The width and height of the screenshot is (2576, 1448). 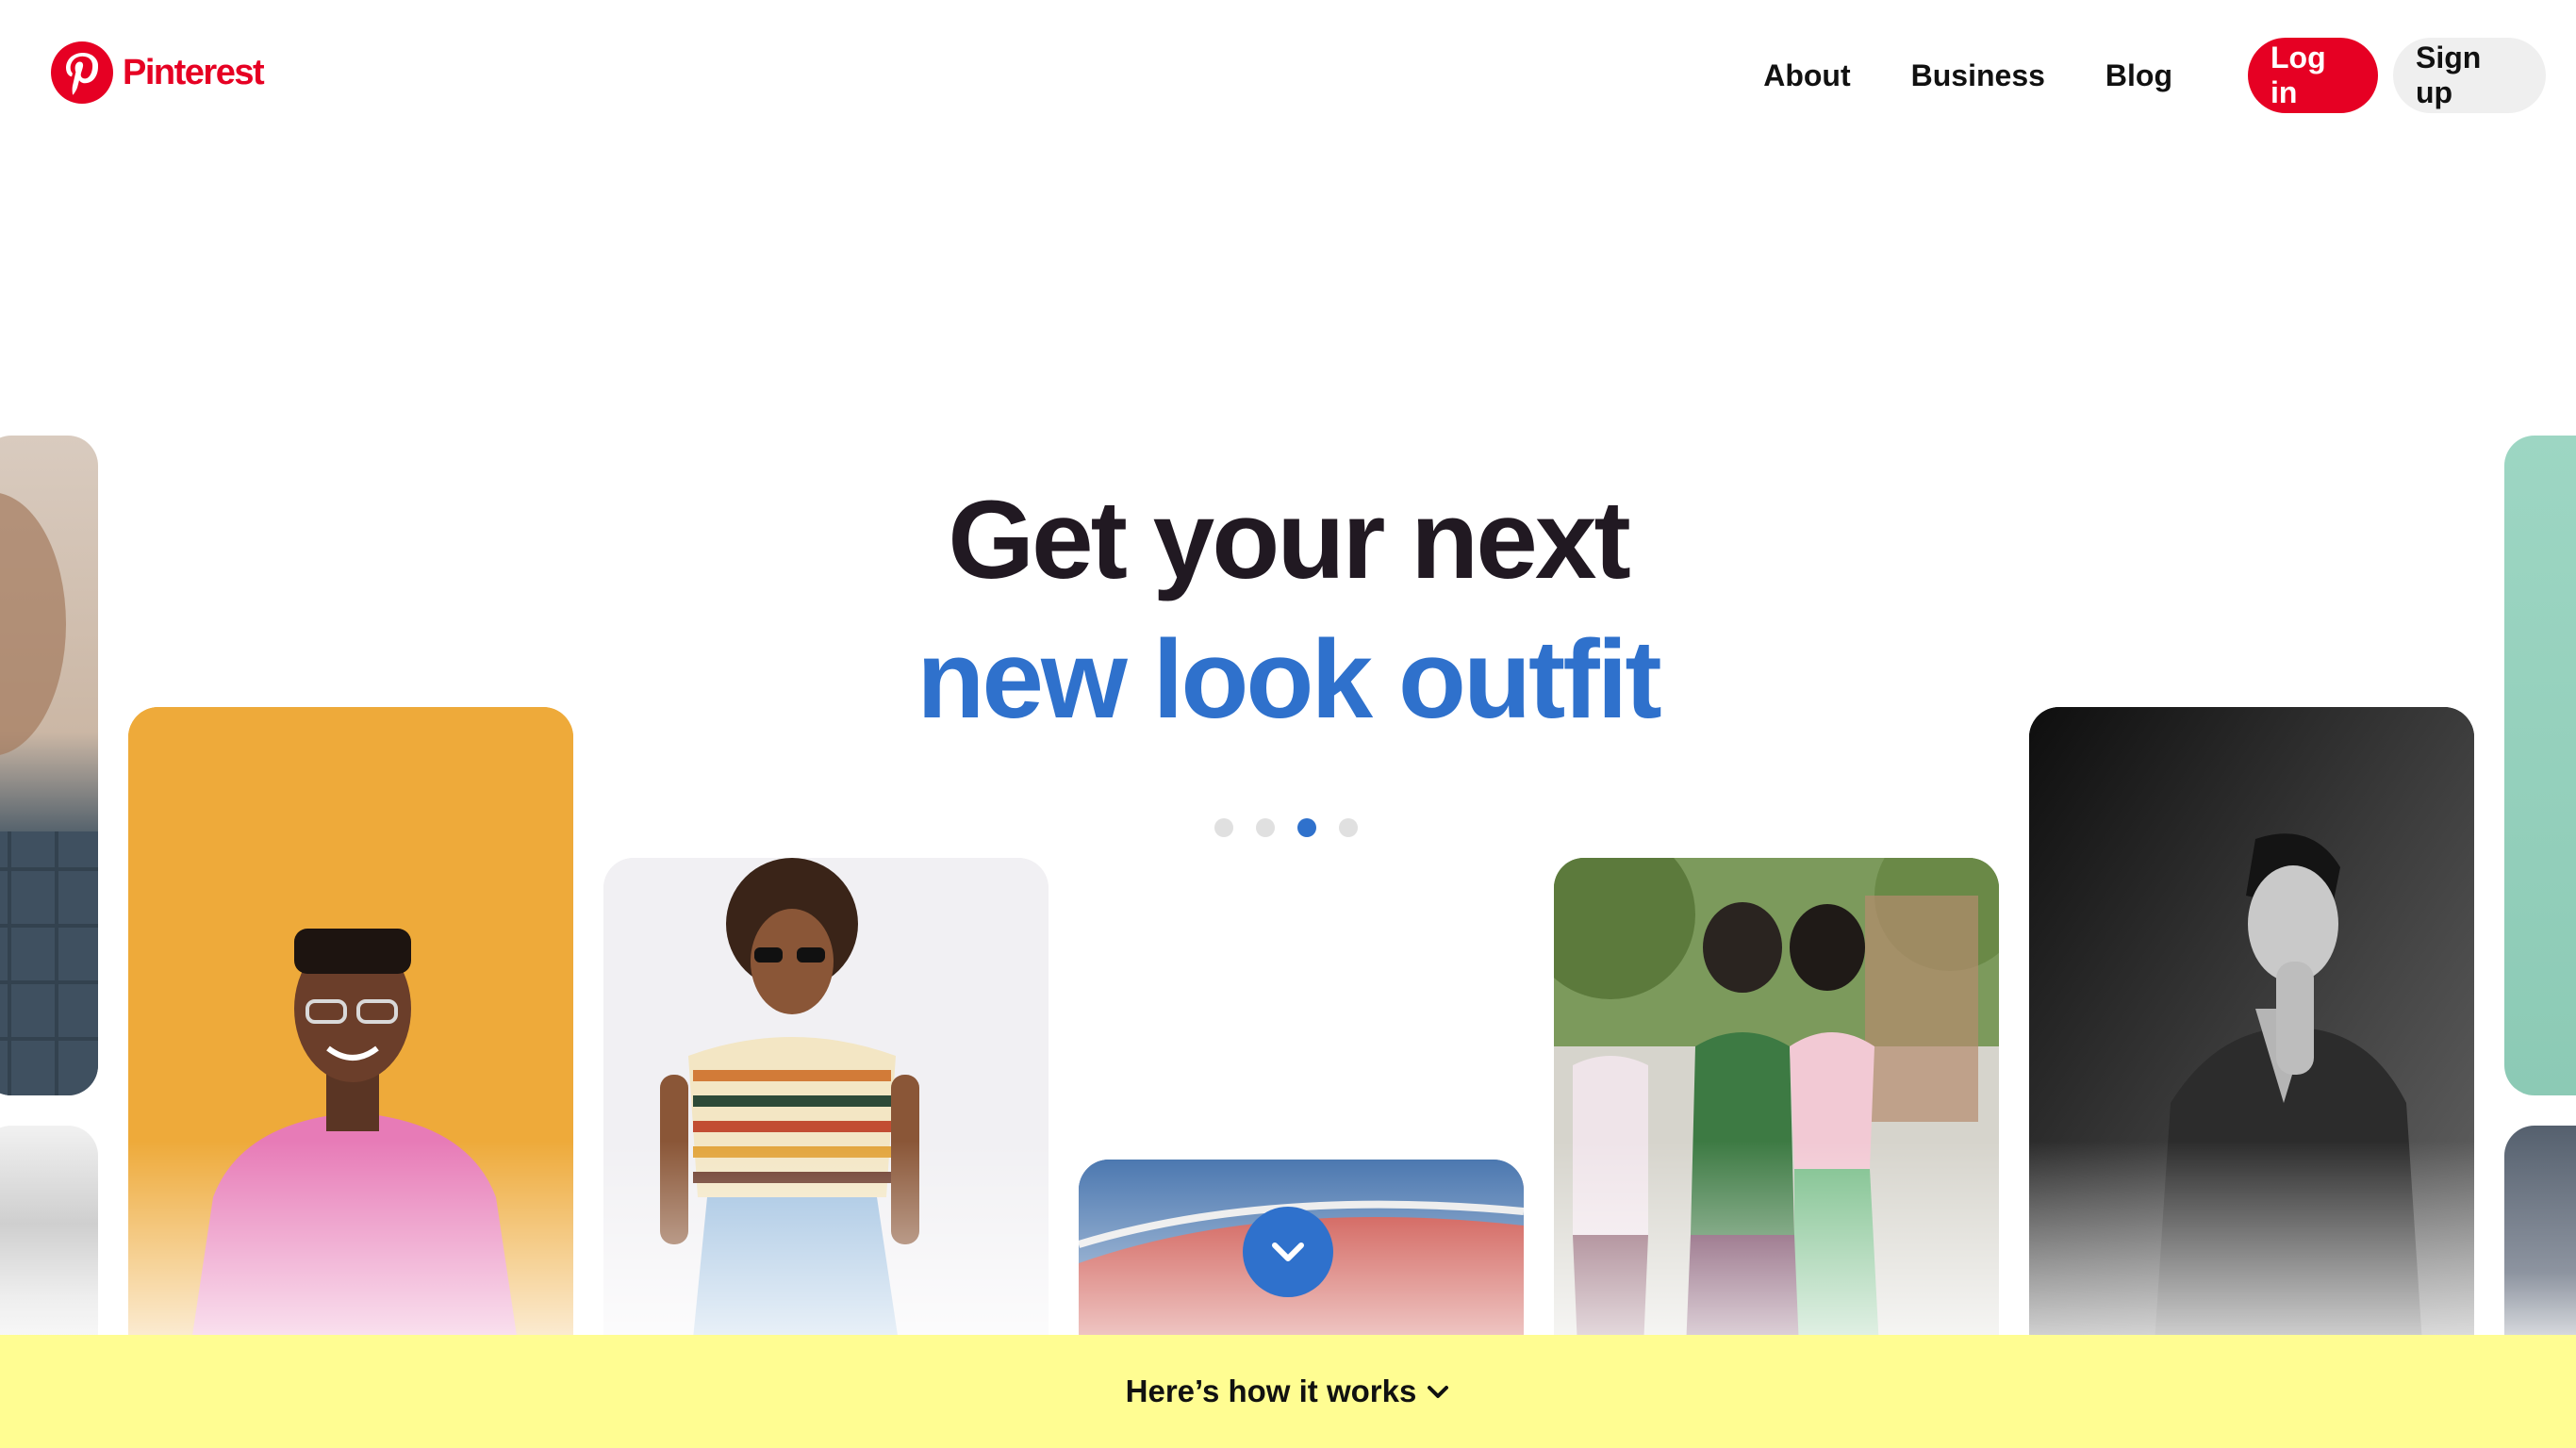 I want to click on how-it-works-banner: Here’s how it works, so click(x=1288, y=1391).